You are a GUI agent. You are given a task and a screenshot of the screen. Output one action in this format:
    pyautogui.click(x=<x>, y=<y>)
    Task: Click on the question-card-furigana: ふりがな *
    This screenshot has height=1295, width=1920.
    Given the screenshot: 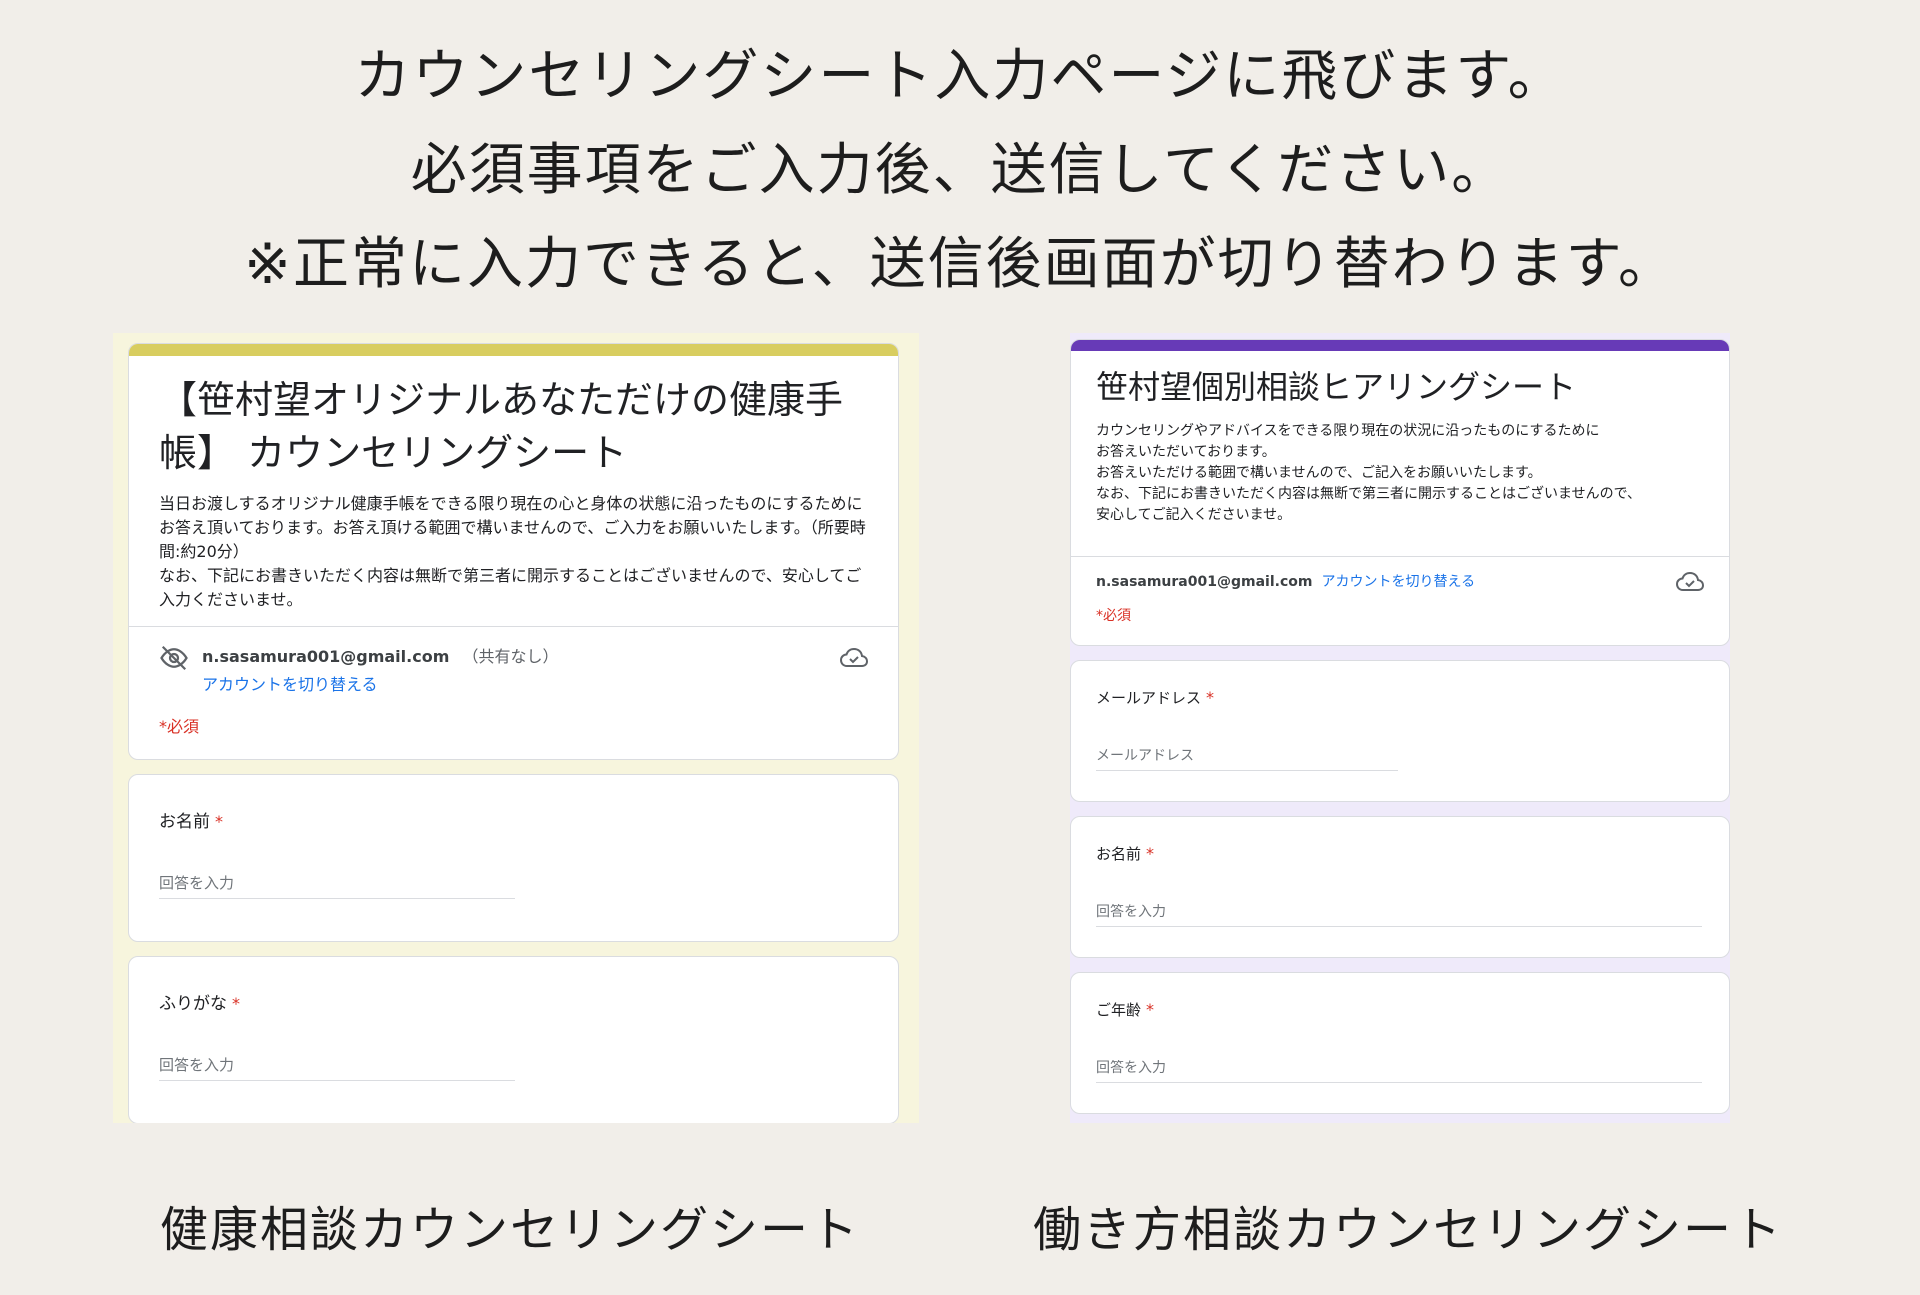 What is the action you would take?
    pyautogui.click(x=513, y=1039)
    